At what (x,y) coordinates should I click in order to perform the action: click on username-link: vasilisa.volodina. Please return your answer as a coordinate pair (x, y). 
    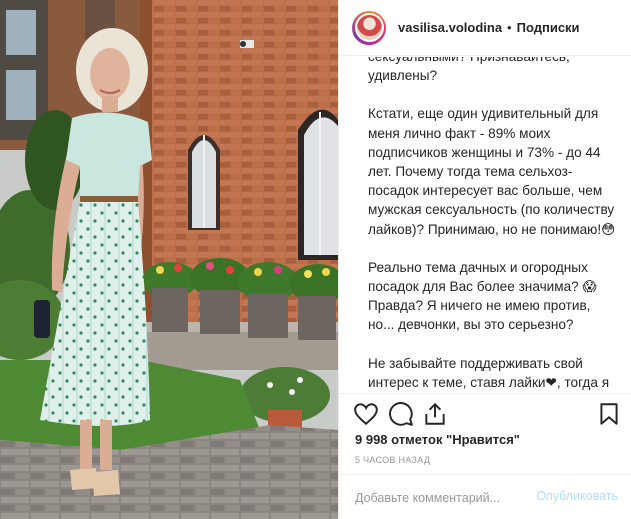
    Looking at the image, I should click on (450, 27).